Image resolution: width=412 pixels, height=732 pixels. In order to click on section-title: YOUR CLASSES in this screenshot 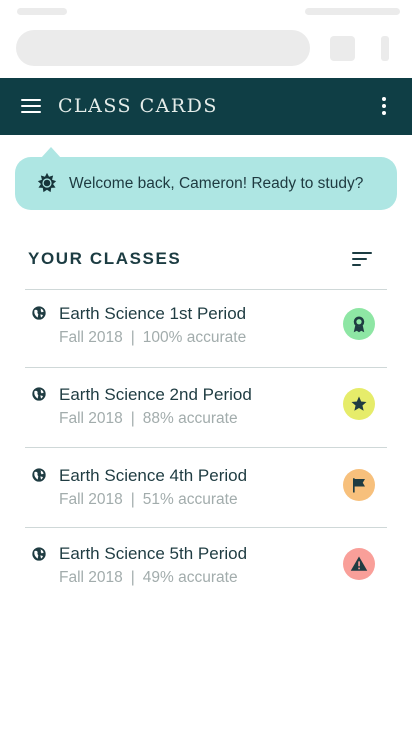, I will do `click(105, 258)`.